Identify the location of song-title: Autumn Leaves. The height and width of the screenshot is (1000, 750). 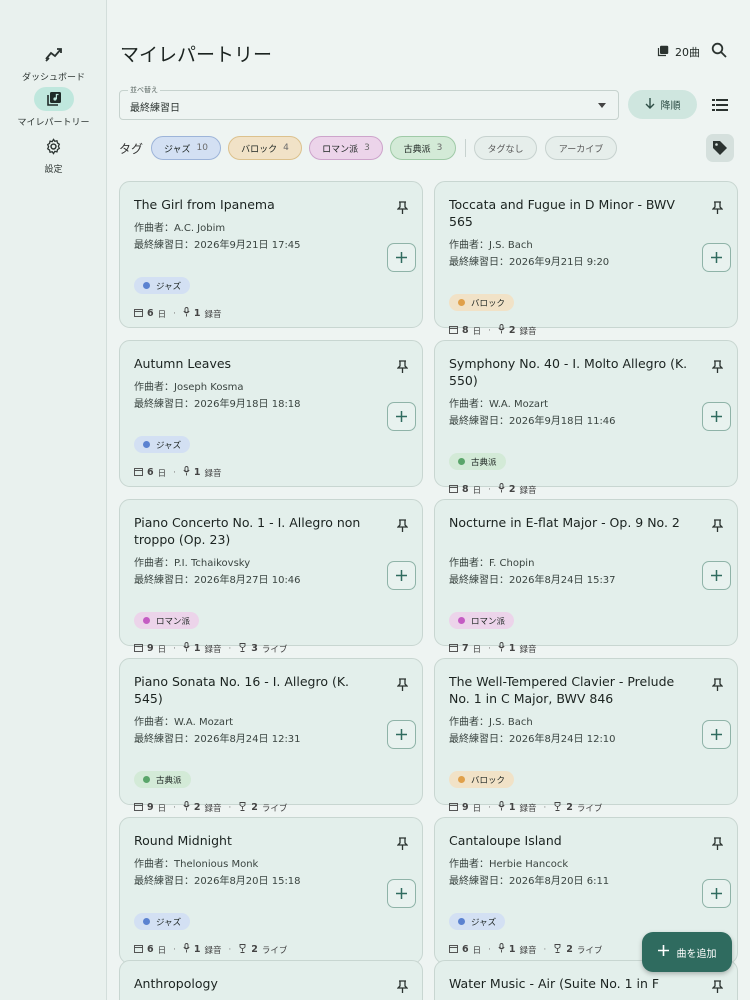
(183, 363).